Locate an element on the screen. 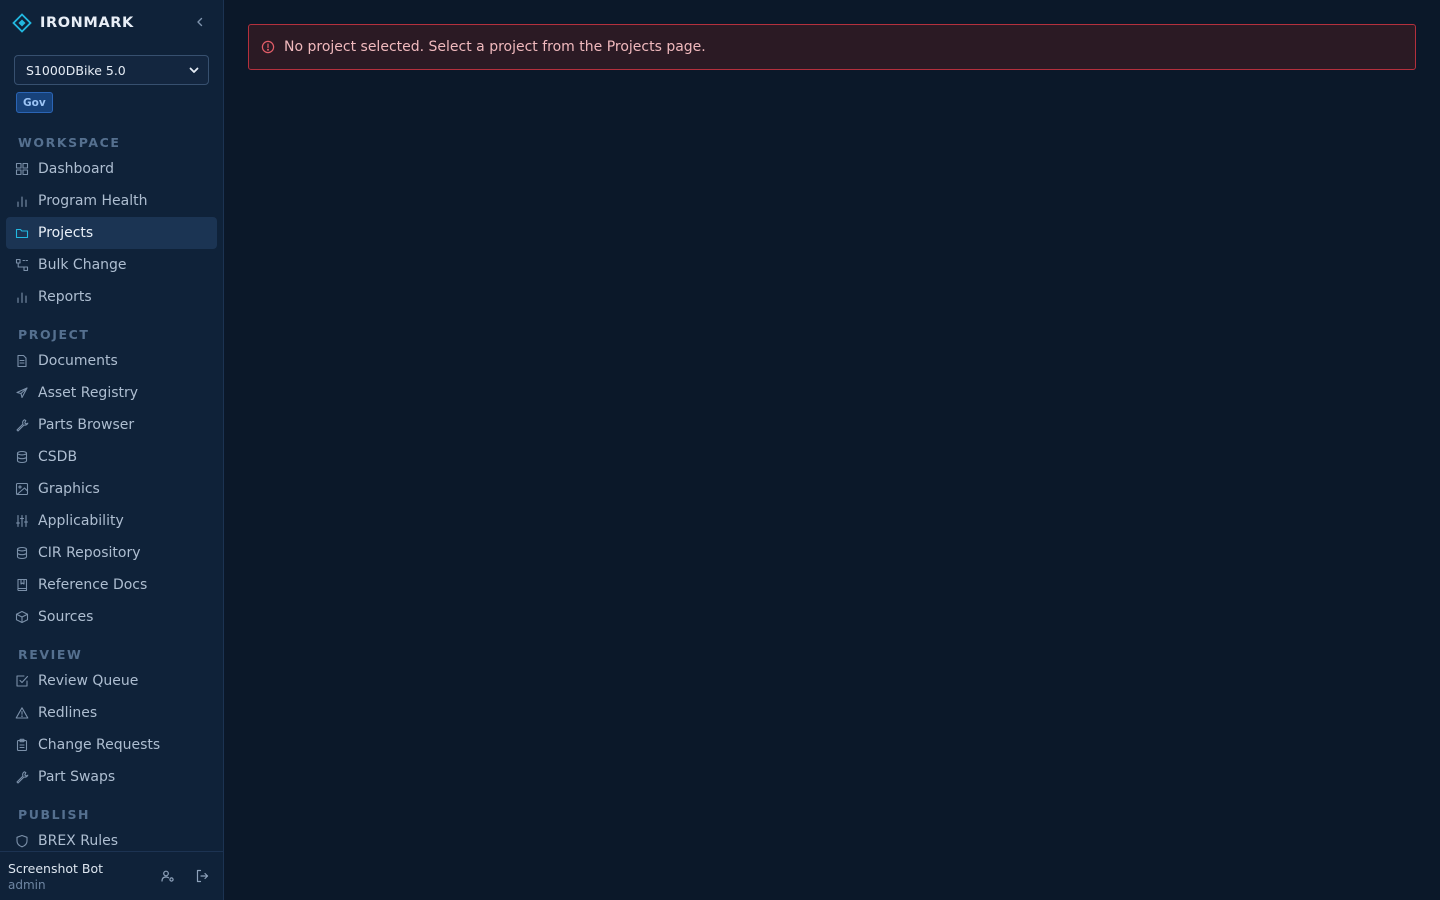 The width and height of the screenshot is (1440, 900). user-name: Screenshot Bot is located at coordinates (56, 868).